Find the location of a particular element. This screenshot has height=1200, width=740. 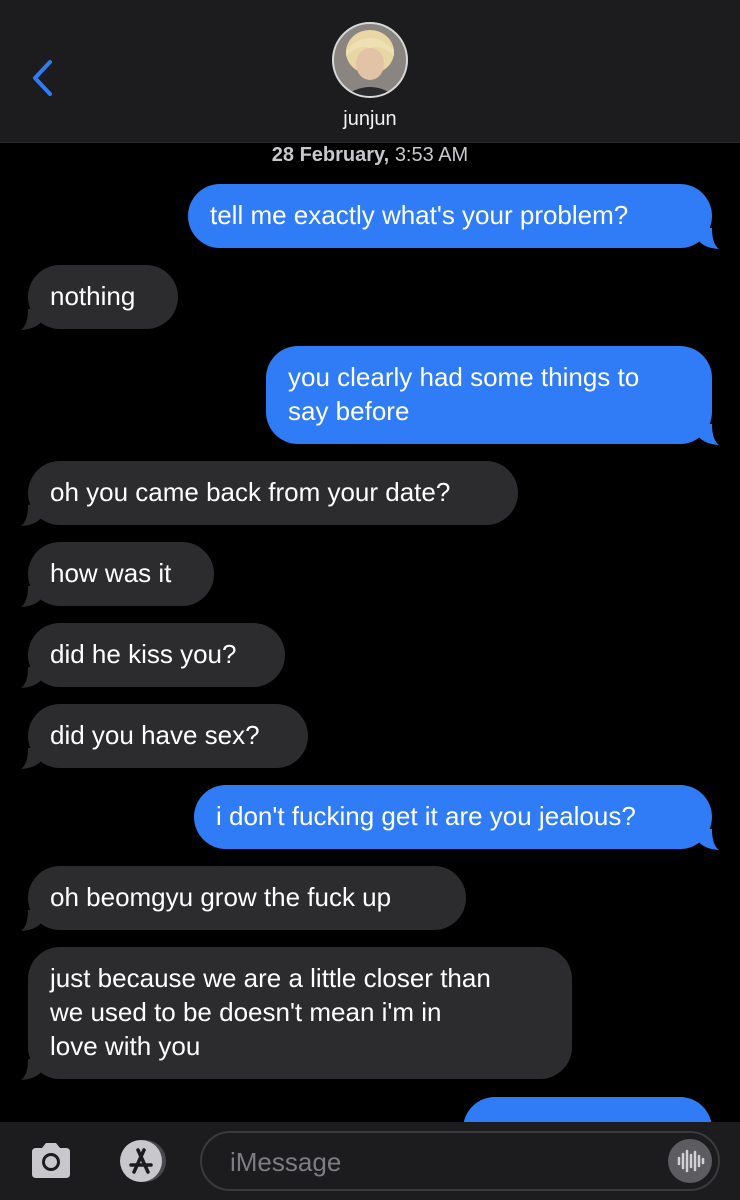

message-input: iMessage is located at coordinates (460, 1161).